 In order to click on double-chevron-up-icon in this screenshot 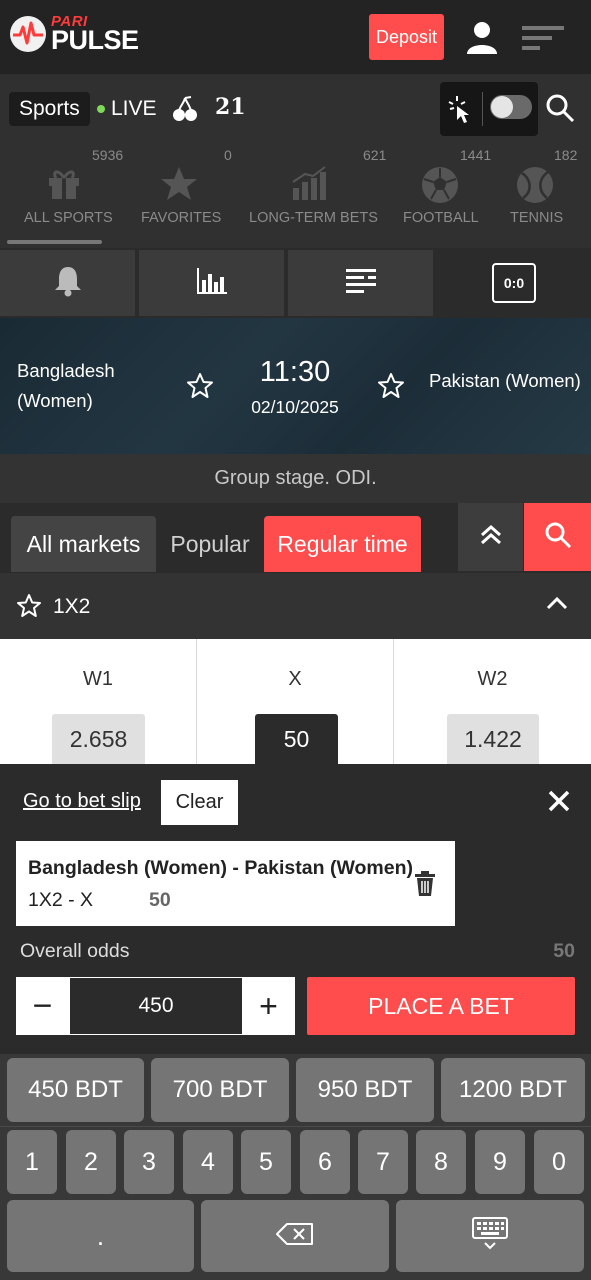, I will do `click(491, 537)`.